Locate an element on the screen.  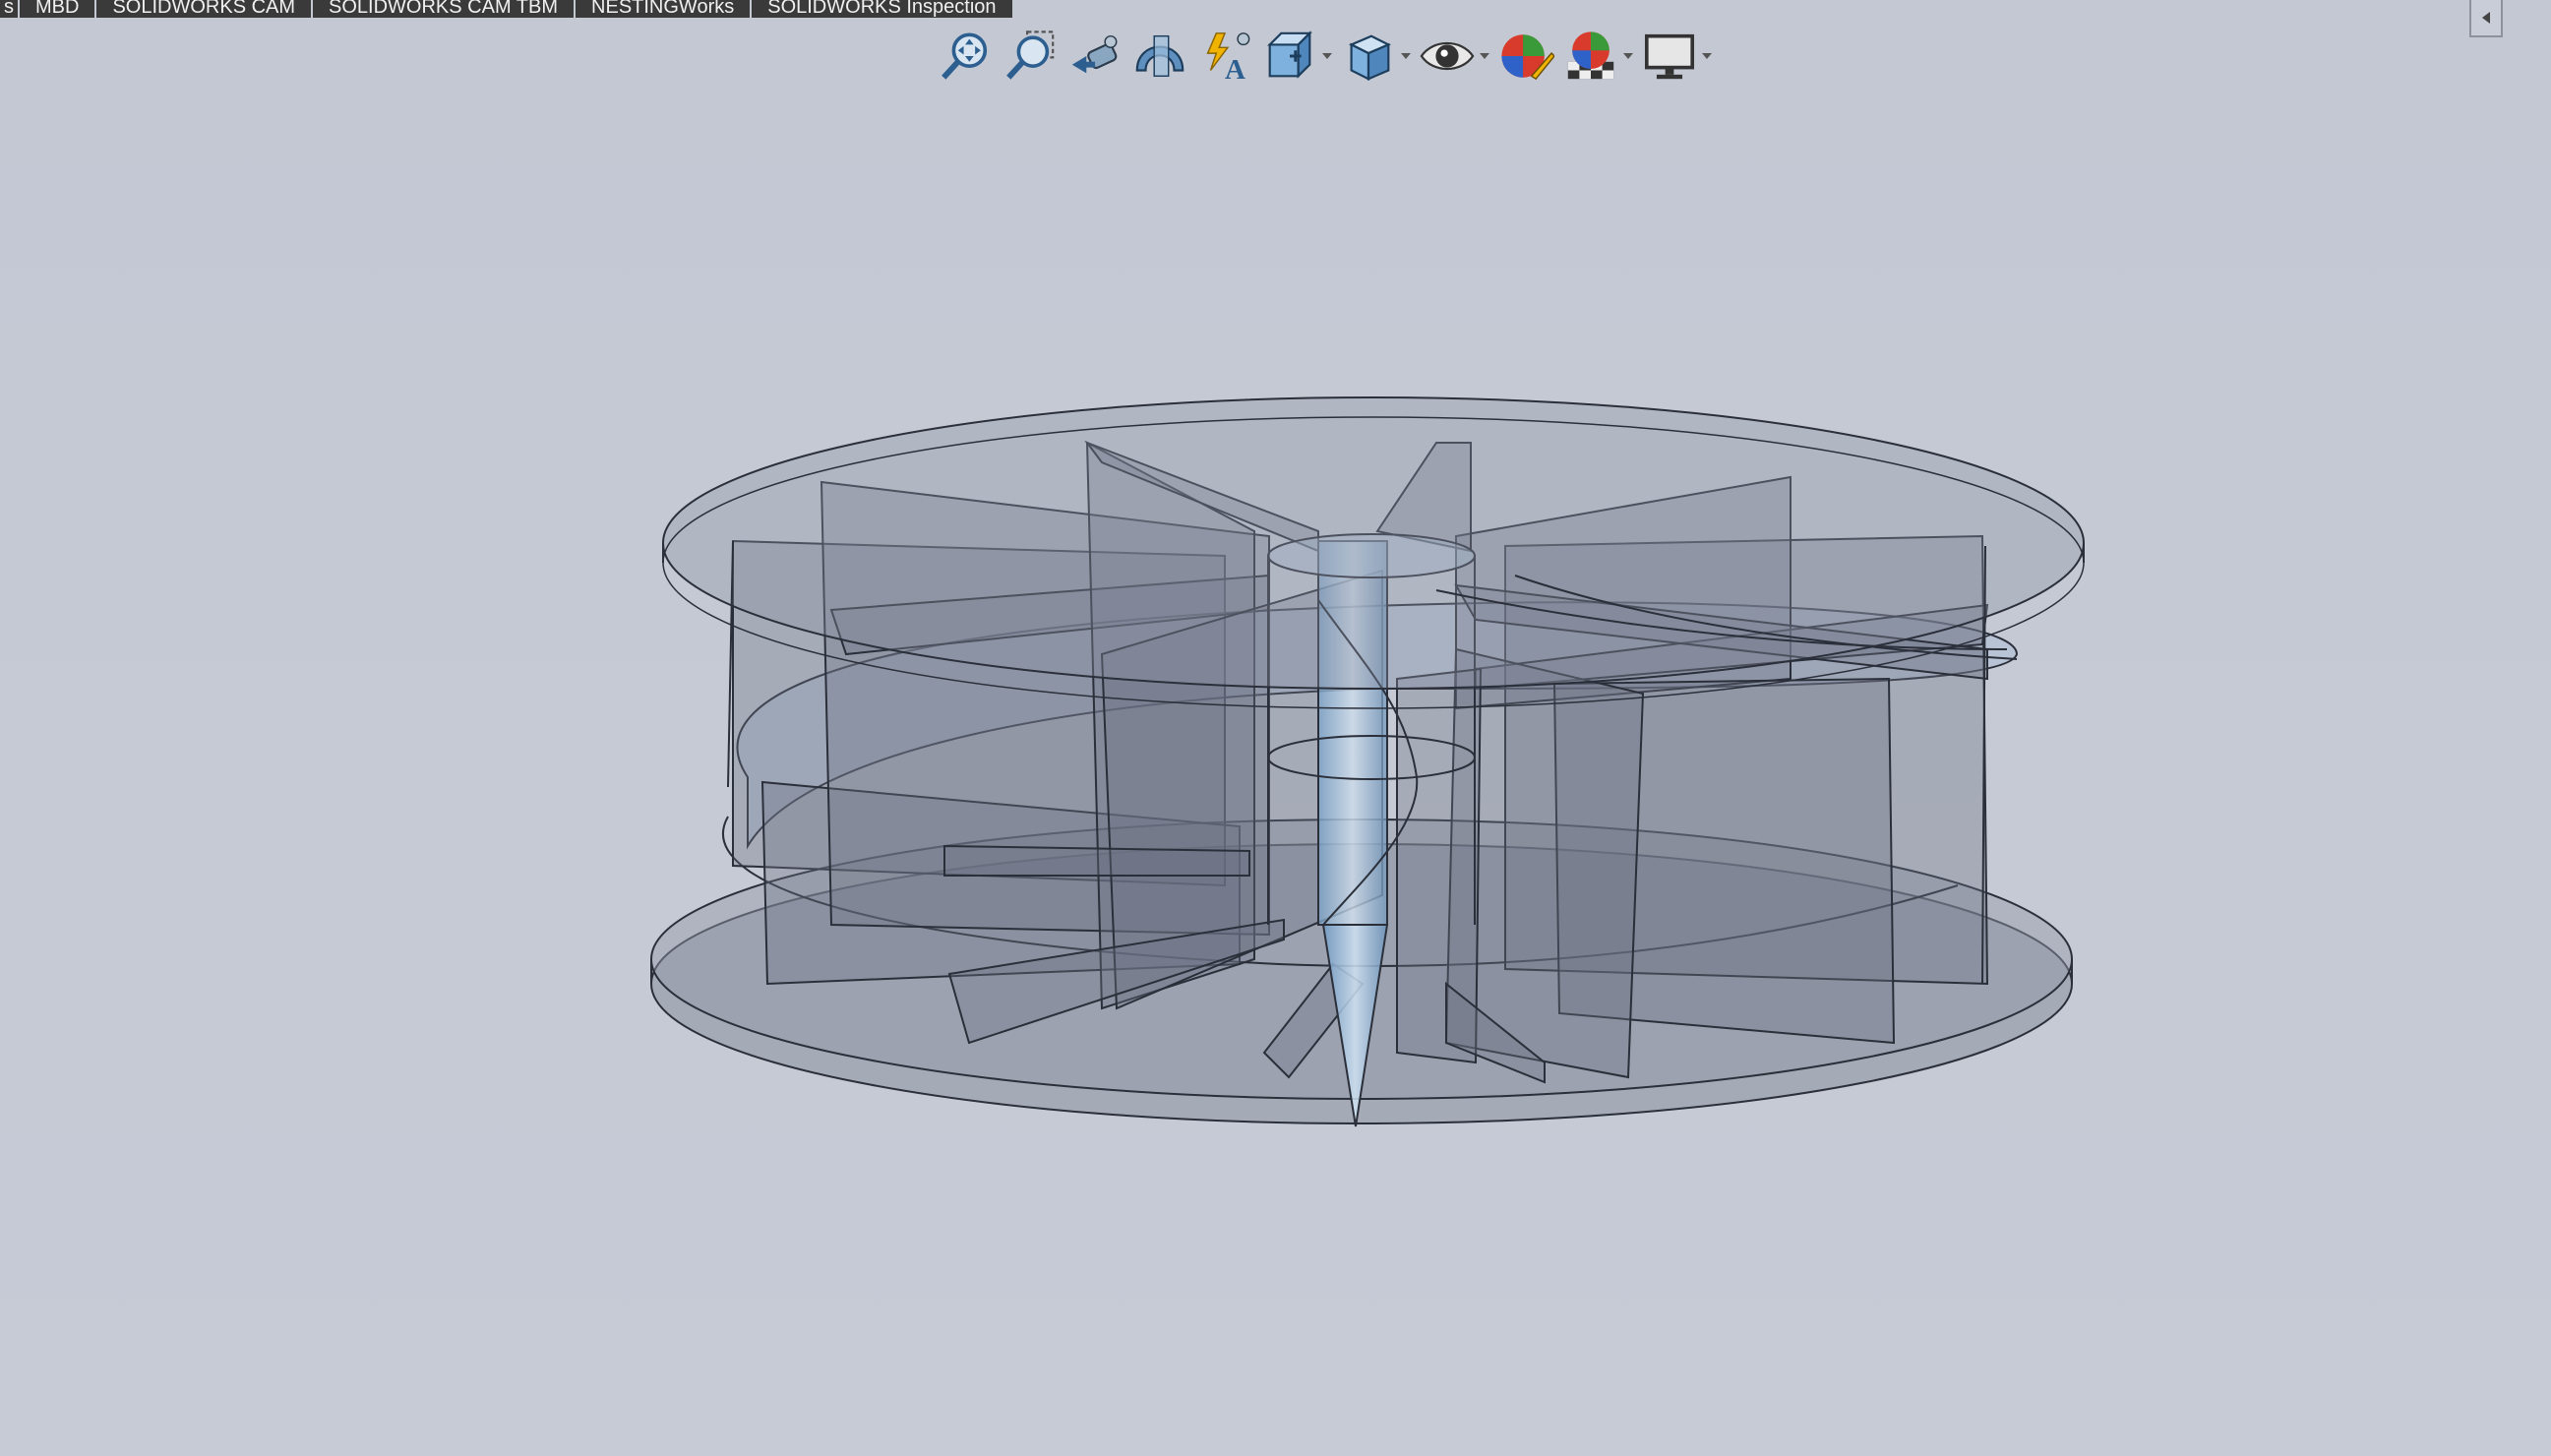
heads-up-view-toolbar: A is located at coordinates (1324, 56).